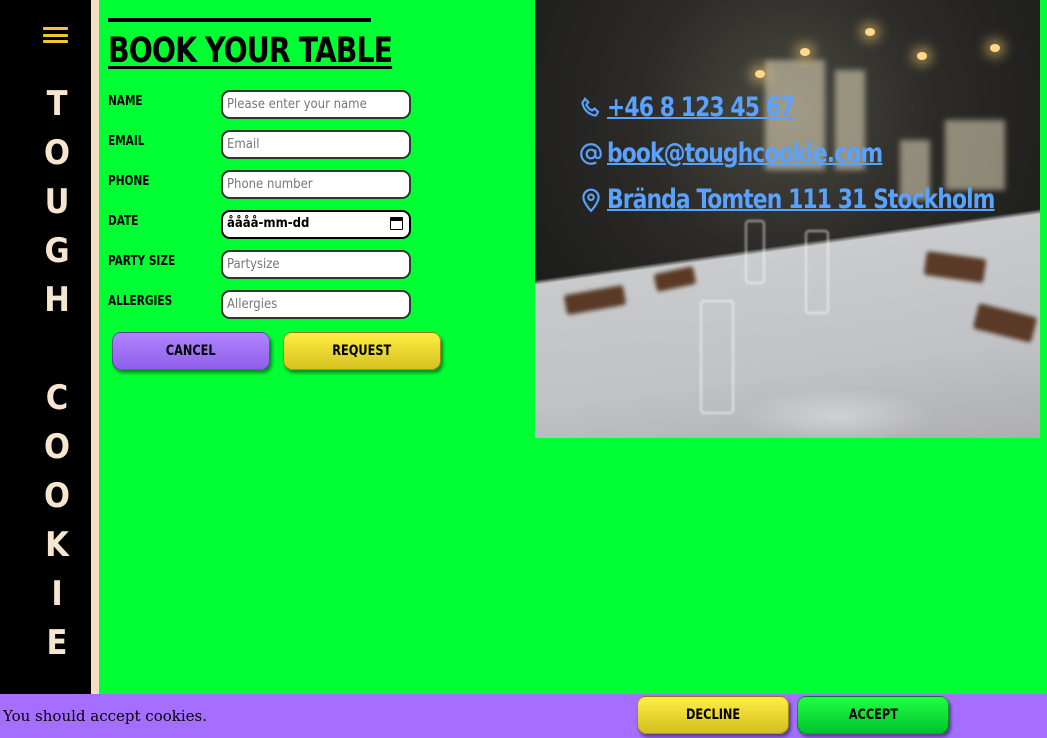  Describe the element at coordinates (142, 261) in the screenshot. I see `party-size-label: PARTY SIZE` at that location.